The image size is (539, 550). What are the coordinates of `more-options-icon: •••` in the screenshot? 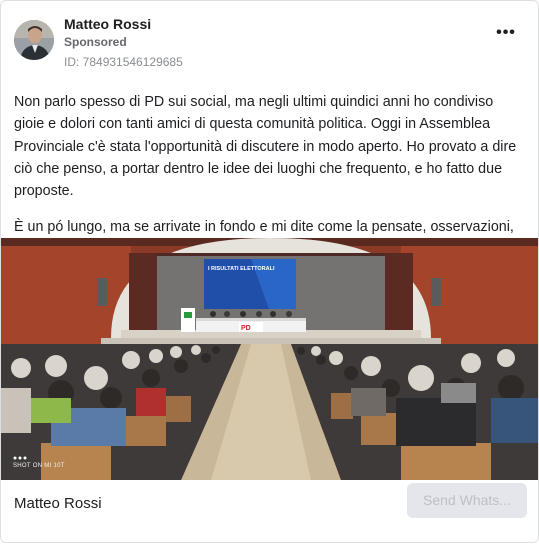 It's located at (506, 35).